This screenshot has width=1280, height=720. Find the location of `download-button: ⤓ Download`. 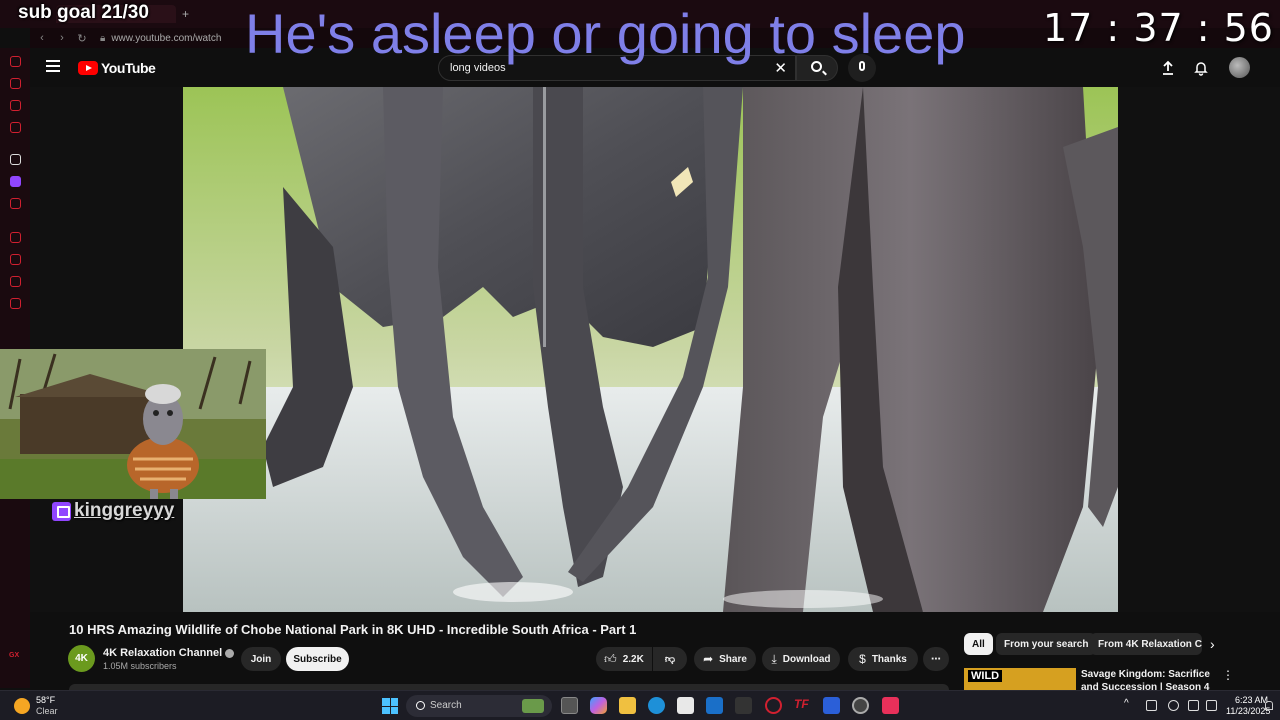

download-button: ⤓ Download is located at coordinates (801, 659).